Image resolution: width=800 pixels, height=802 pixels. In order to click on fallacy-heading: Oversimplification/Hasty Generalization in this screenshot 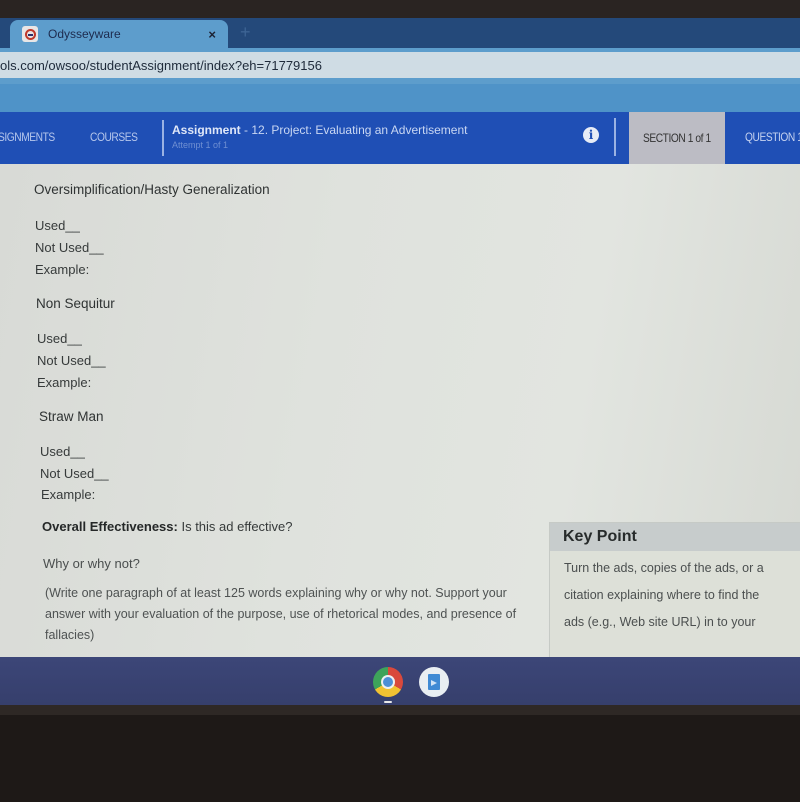, I will do `click(152, 189)`.